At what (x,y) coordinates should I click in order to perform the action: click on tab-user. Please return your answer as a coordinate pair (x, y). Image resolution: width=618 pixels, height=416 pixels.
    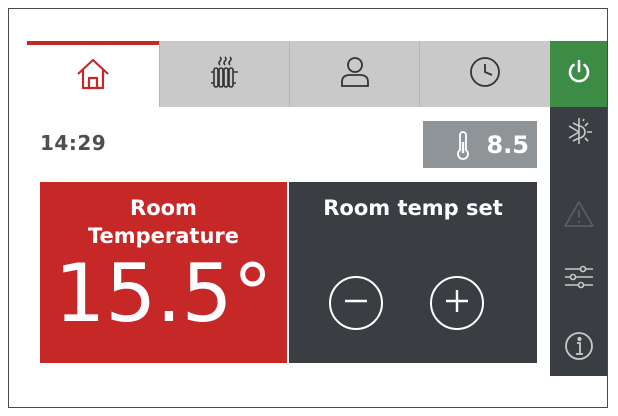
    Looking at the image, I should click on (354, 74).